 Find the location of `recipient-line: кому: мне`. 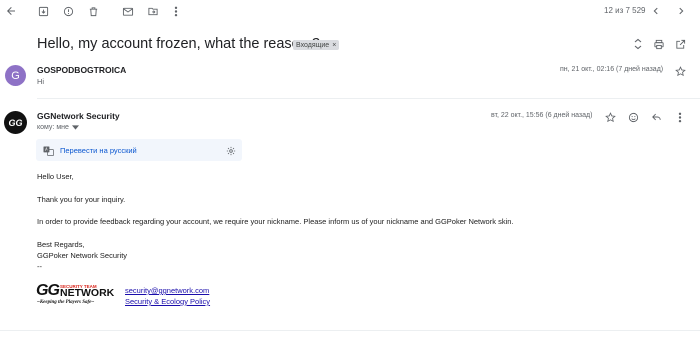

recipient-line: кому: мне is located at coordinates (58, 127).